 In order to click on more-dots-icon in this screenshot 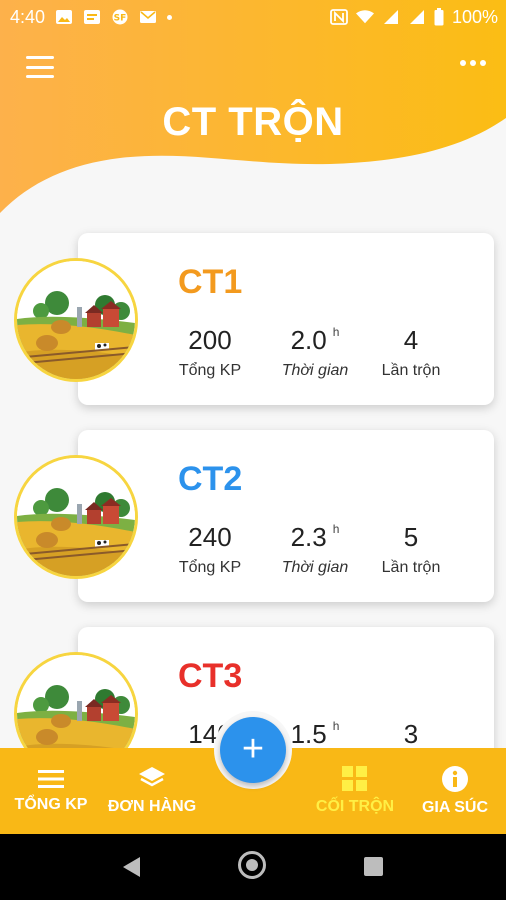, I will do `click(473, 63)`.